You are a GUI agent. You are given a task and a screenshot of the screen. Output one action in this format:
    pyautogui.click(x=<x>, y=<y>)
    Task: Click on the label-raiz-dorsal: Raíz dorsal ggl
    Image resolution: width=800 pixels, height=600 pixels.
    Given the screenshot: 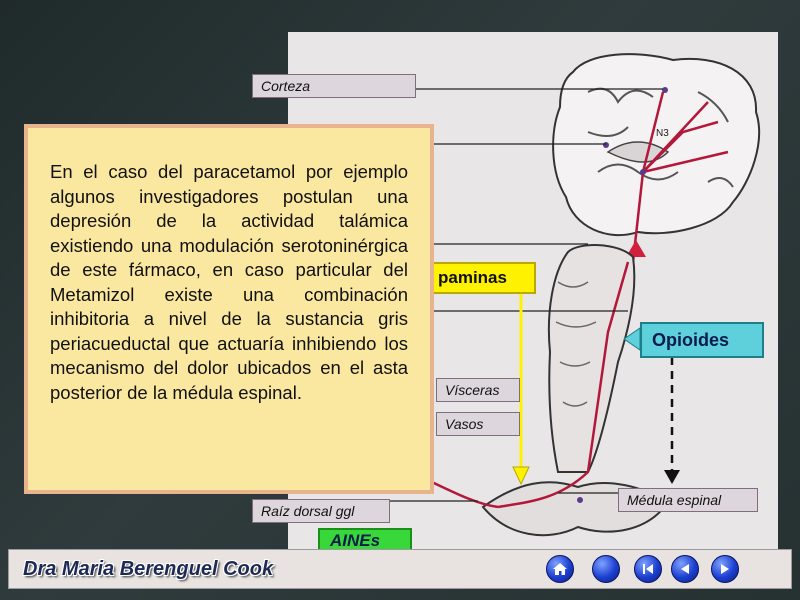 What is the action you would take?
    pyautogui.click(x=321, y=511)
    